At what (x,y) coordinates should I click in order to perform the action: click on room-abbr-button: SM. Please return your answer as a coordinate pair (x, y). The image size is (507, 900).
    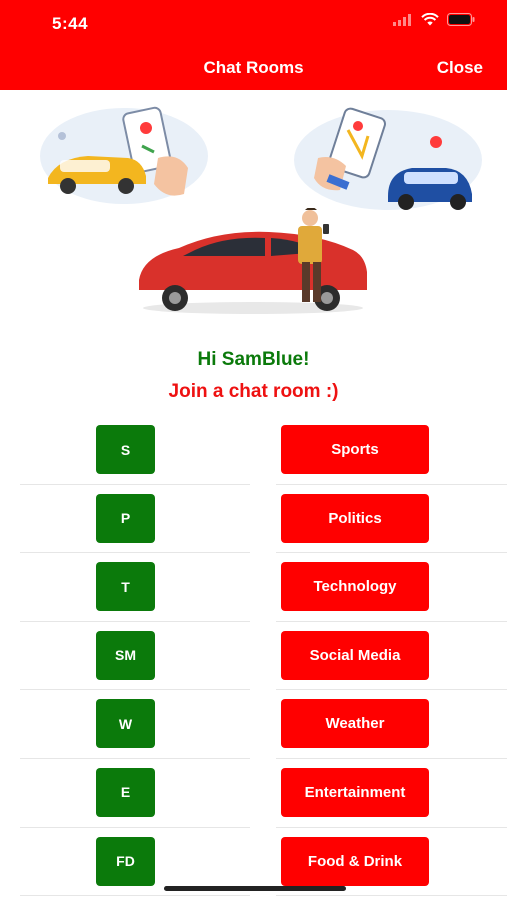
    Looking at the image, I should click on (125, 655).